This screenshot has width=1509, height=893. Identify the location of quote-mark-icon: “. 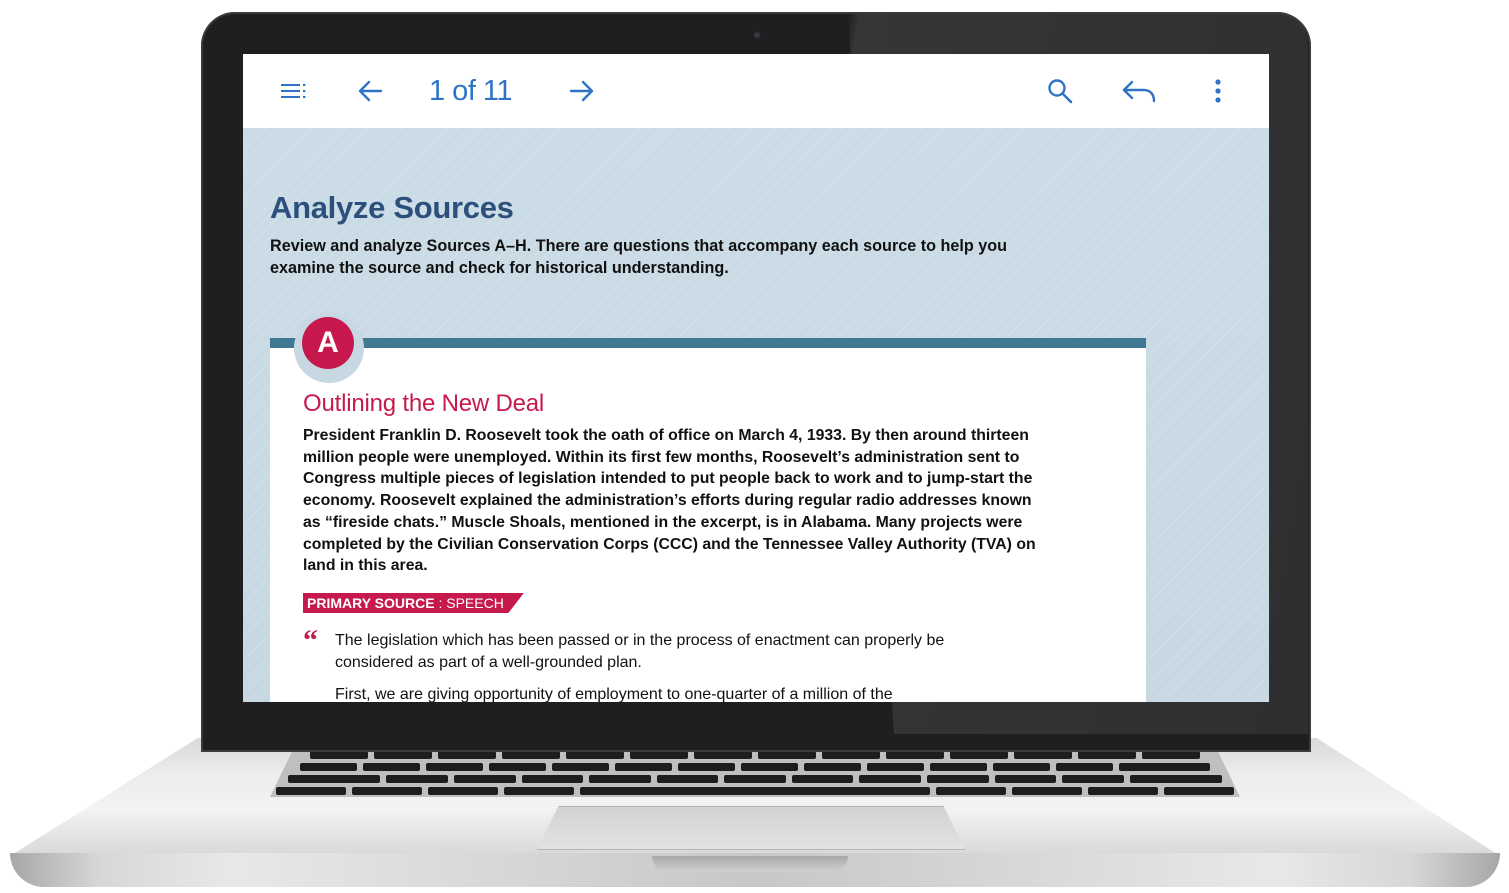
(310, 640).